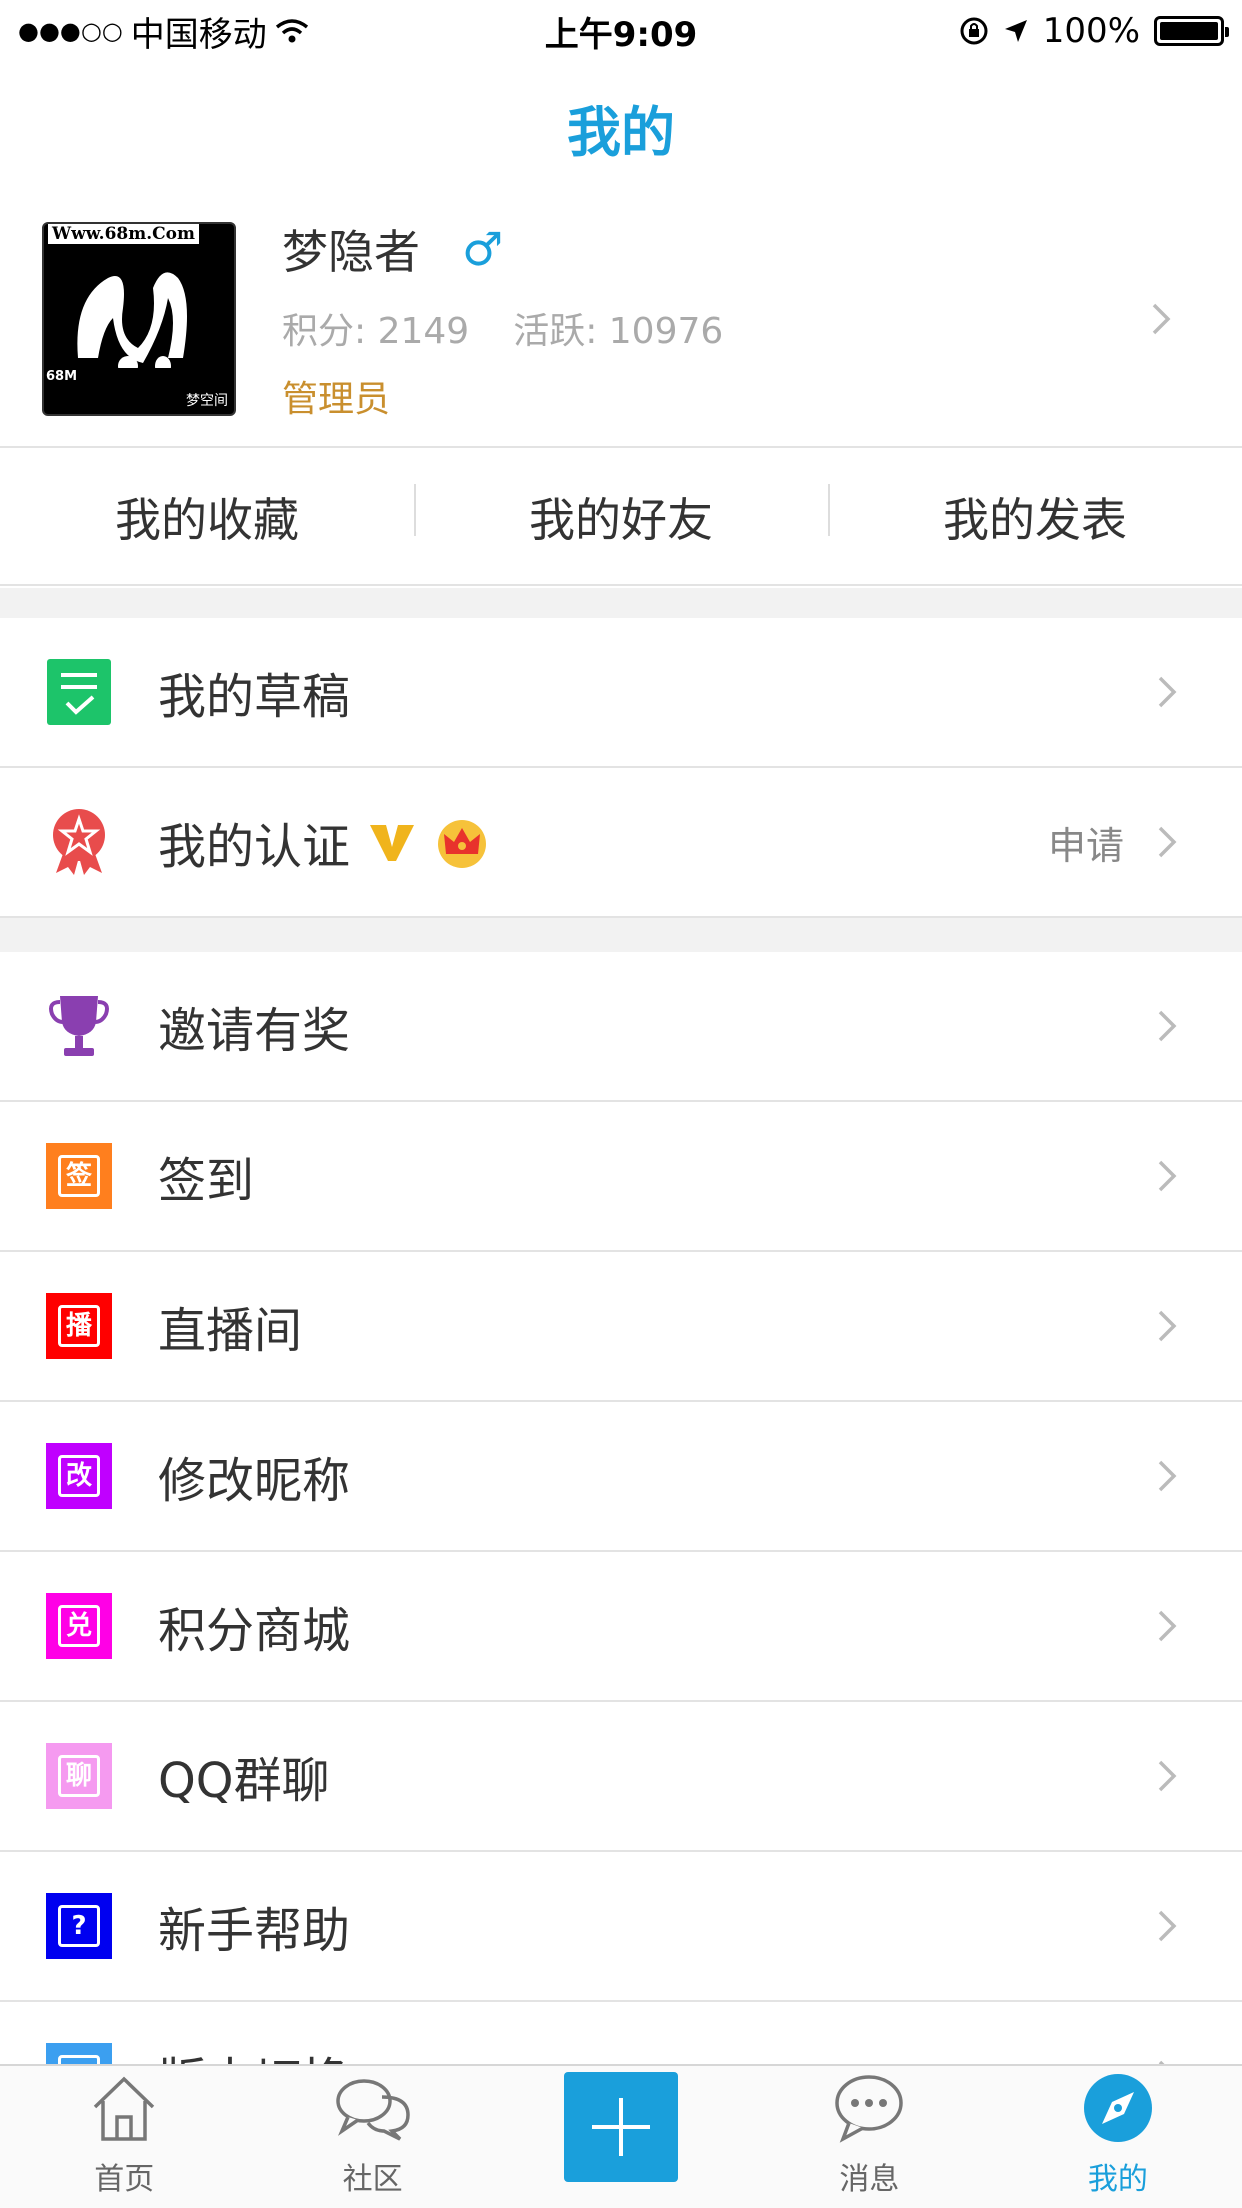  What do you see at coordinates (1035, 517) in the screenshot?
I see `tab-posts: 我的发表` at bounding box center [1035, 517].